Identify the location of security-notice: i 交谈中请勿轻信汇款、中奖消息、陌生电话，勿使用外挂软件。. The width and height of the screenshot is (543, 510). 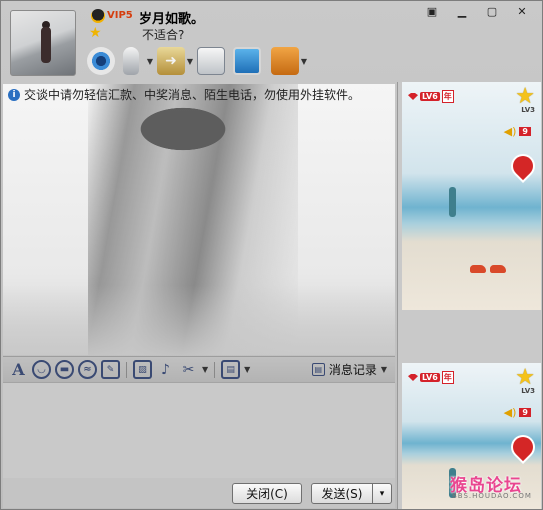
(184, 94).